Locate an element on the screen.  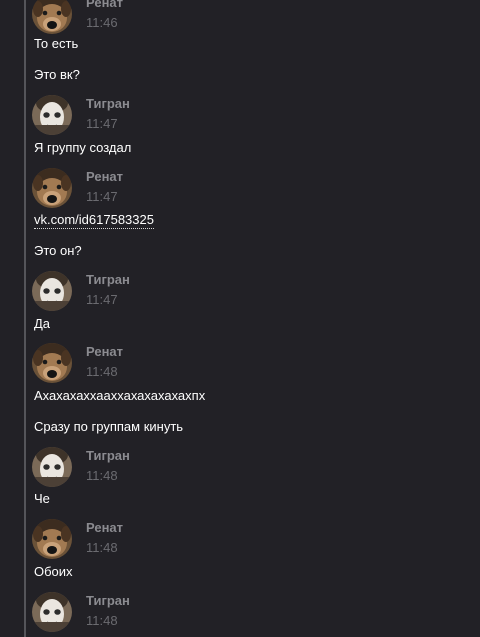
message-text: Сразу по группам кинуть is located at coordinates (109, 426).